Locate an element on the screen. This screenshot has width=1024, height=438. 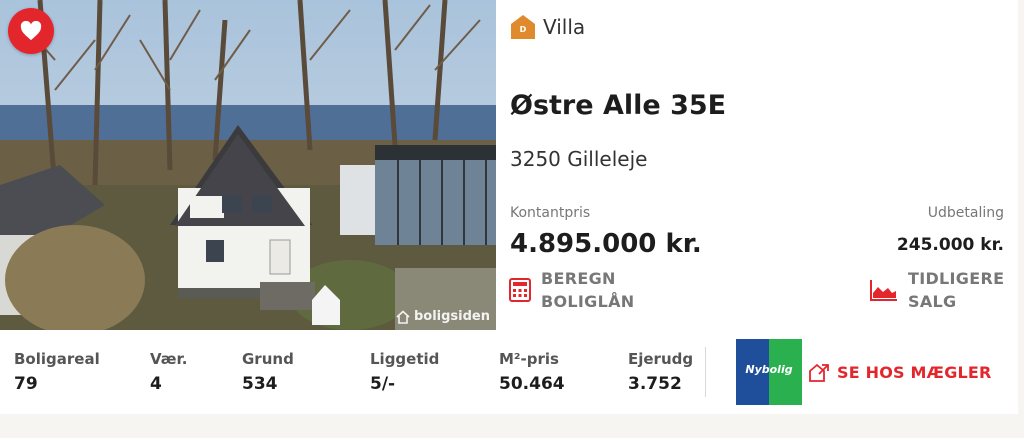
energy-label-badge: D is located at coordinates (523, 27).